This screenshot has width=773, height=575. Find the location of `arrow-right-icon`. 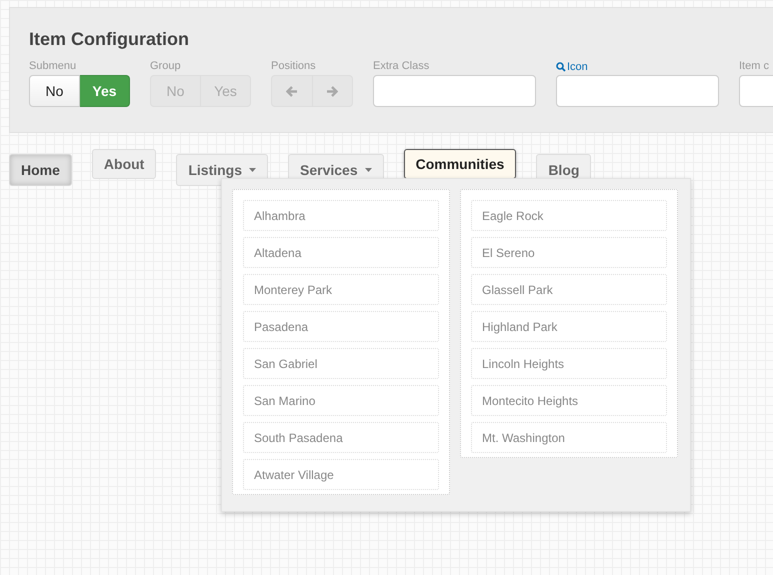

arrow-right-icon is located at coordinates (332, 91).